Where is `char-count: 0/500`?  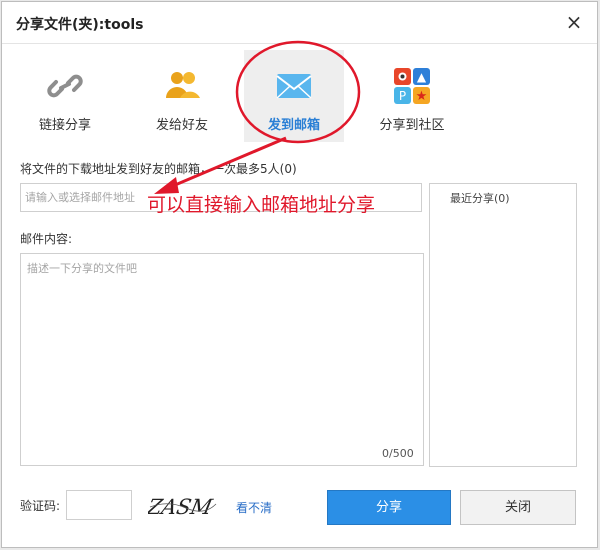 char-count: 0/500 is located at coordinates (398, 453).